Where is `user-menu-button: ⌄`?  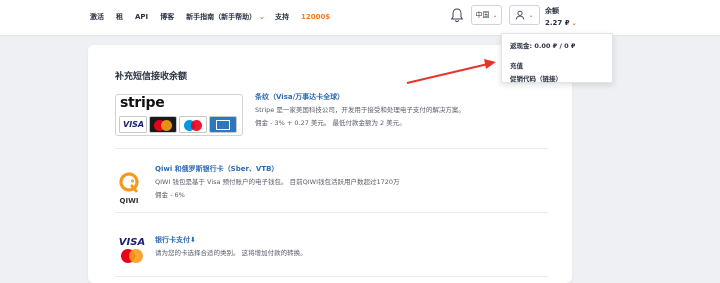
user-menu-button: ⌄ is located at coordinates (524, 15).